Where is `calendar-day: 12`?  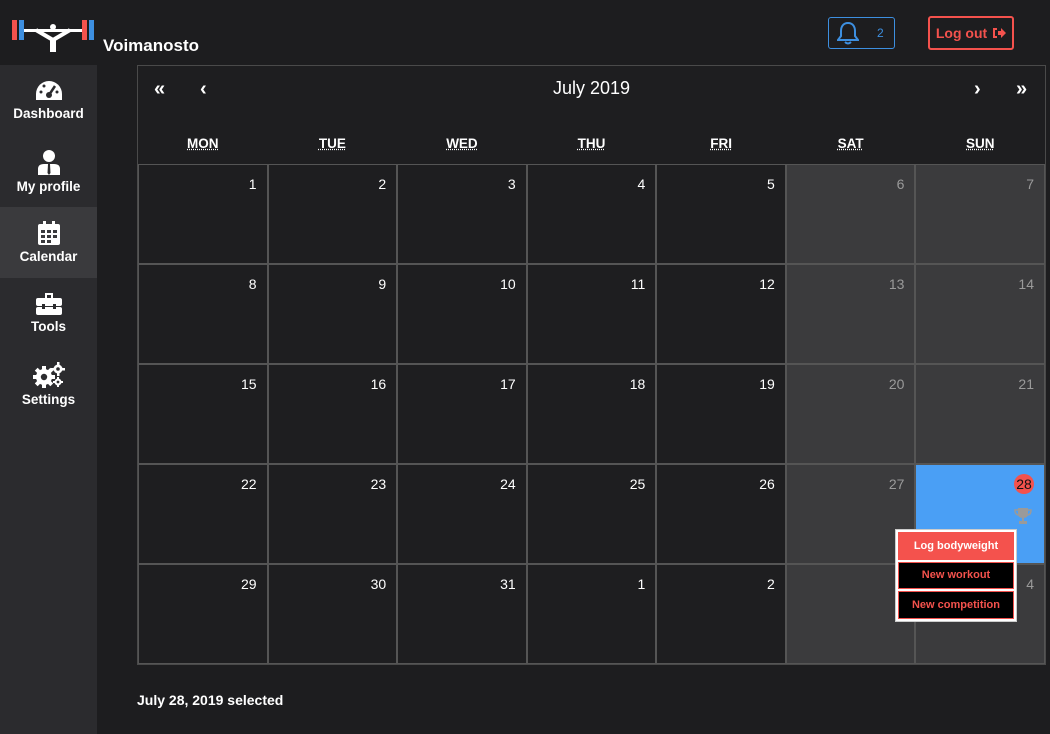 calendar-day: 12 is located at coordinates (721, 314).